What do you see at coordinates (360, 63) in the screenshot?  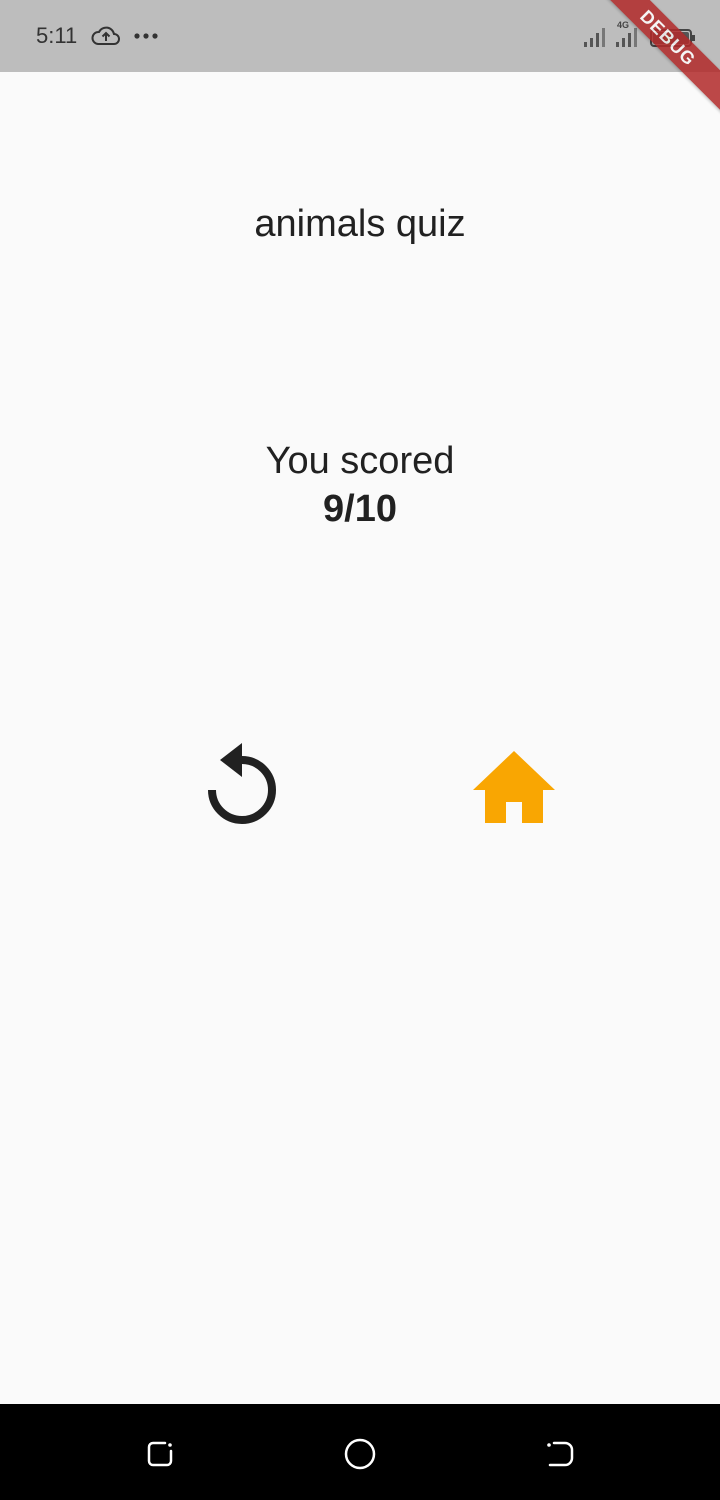 I see `status-bar: 5:11 4G DEBUG` at bounding box center [360, 63].